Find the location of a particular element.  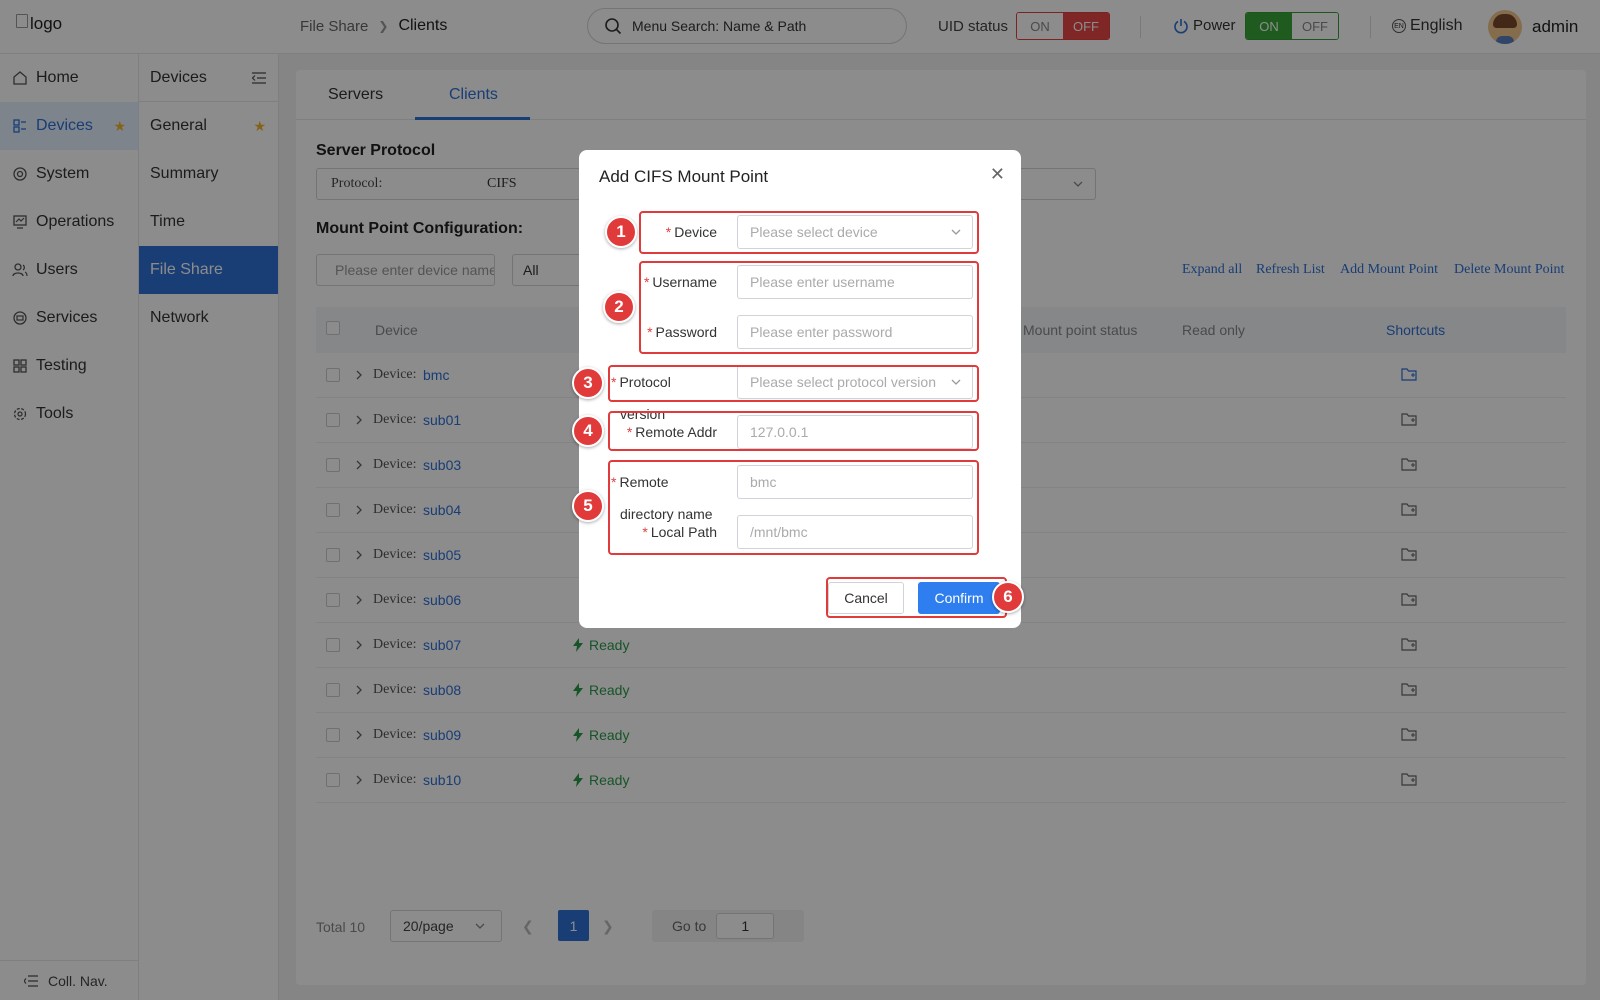

annotation-number-2: 2 is located at coordinates (619, 307).